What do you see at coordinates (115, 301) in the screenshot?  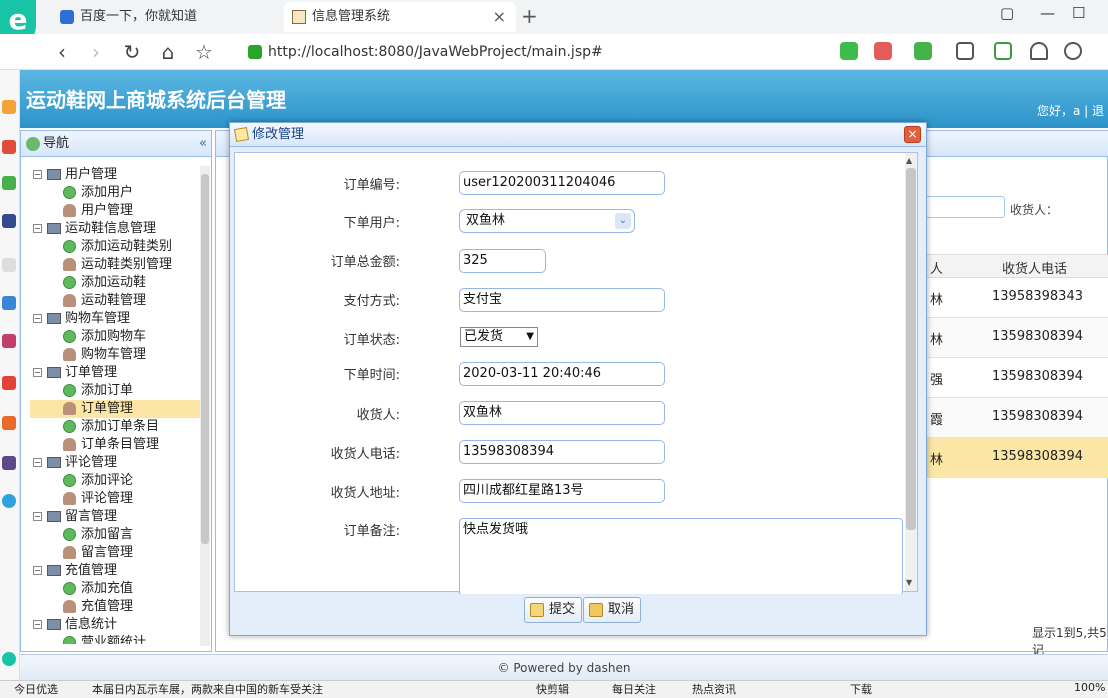 I see `tree-item: 运动鞋管理` at bounding box center [115, 301].